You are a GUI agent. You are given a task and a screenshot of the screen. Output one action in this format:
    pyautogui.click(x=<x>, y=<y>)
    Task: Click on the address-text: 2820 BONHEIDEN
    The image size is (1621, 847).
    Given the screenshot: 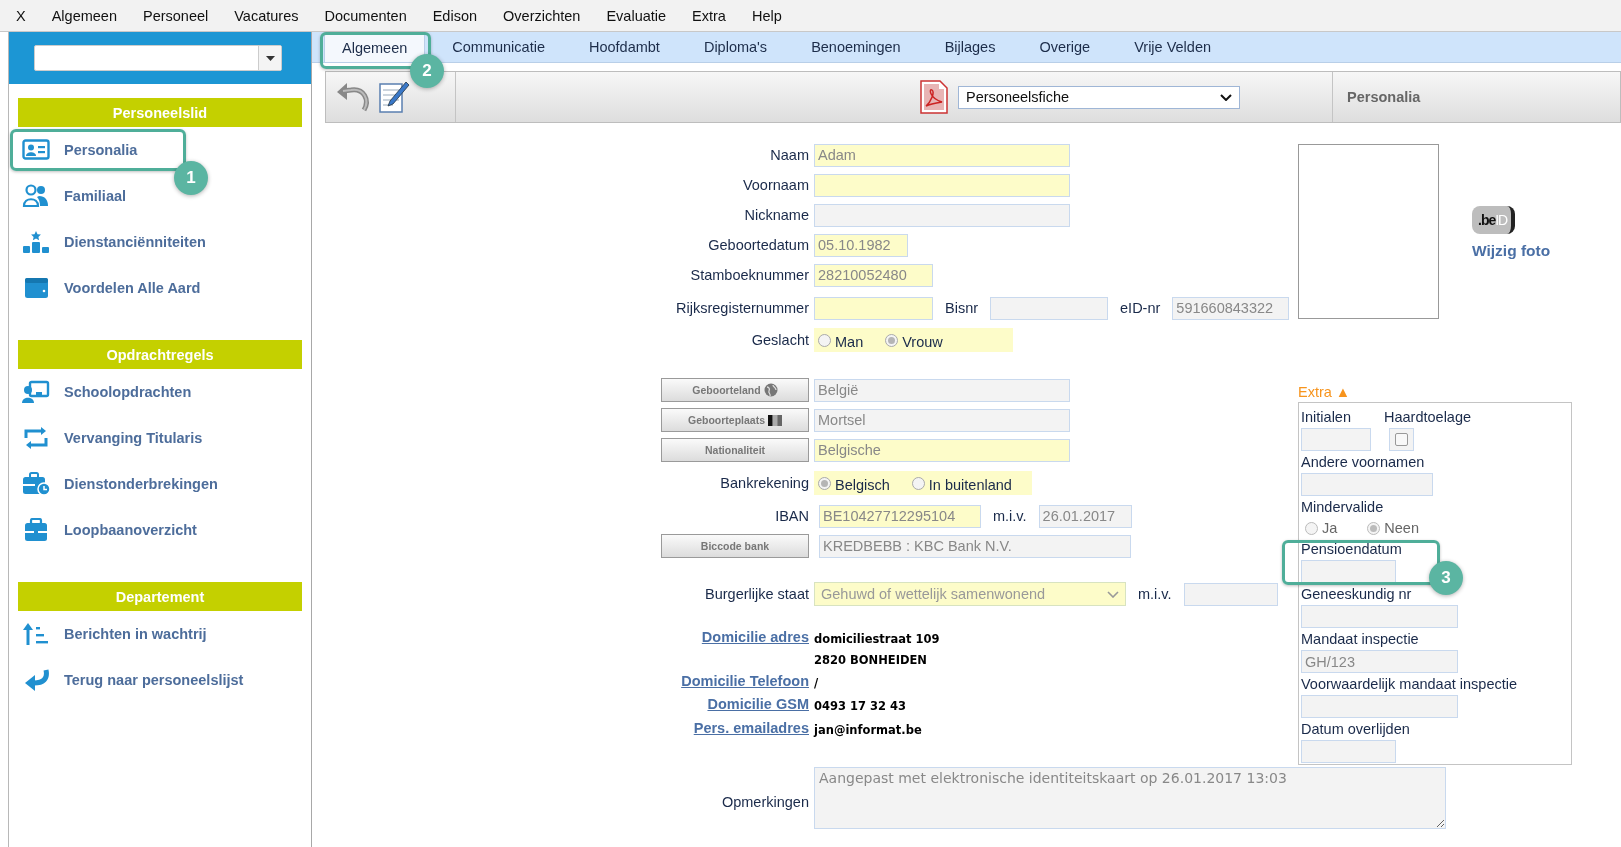 What is the action you would take?
    pyautogui.click(x=871, y=660)
    